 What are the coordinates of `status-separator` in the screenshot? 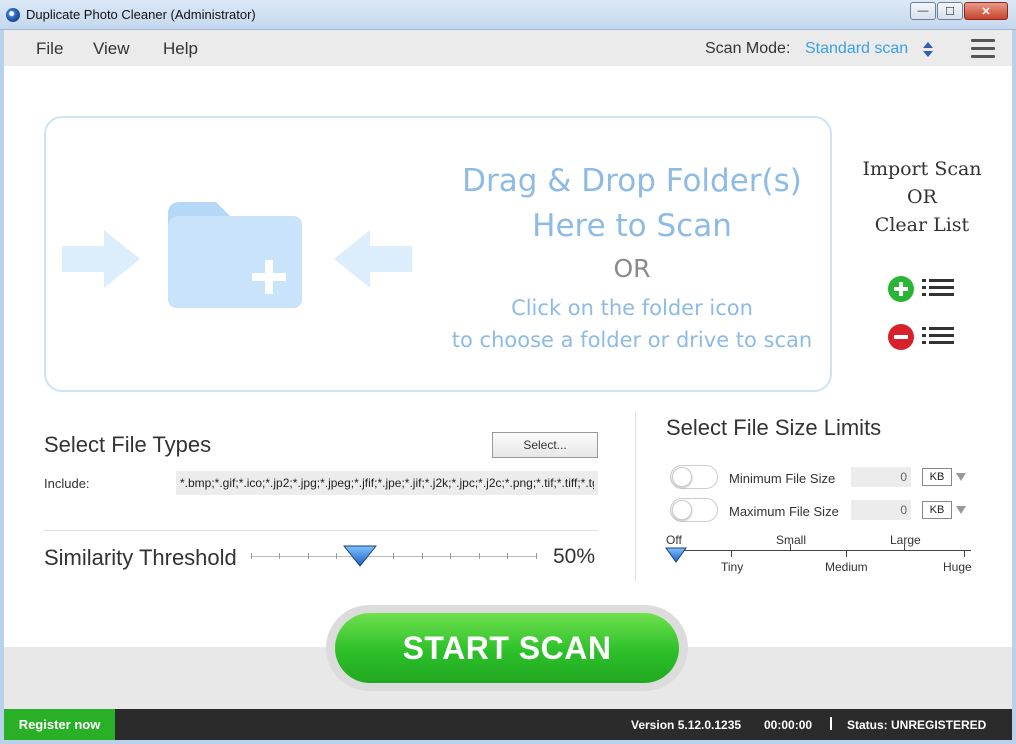 It's located at (831, 723).